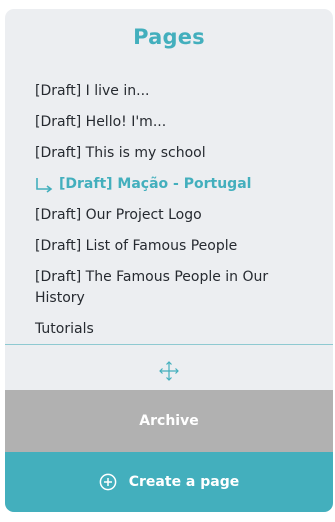 The height and width of the screenshot is (522, 335). What do you see at coordinates (155, 184) in the screenshot?
I see `page-item-label: [Draft] Mação - Portugal` at bounding box center [155, 184].